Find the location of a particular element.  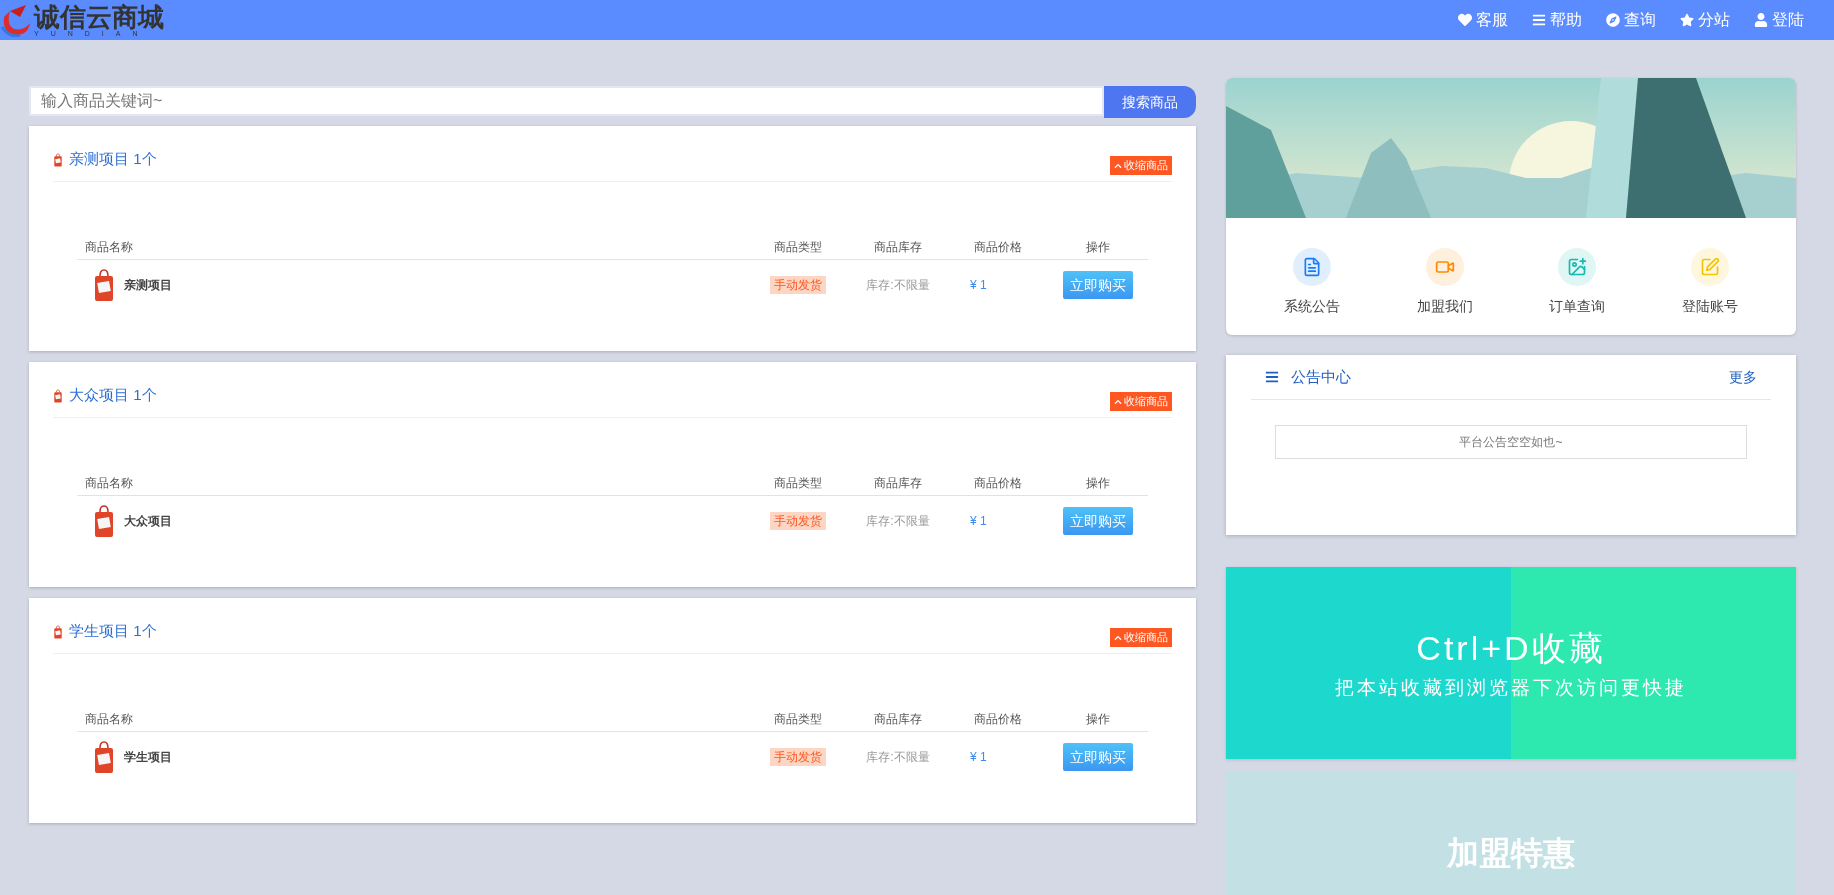

nav-link: 分站 is located at coordinates (1705, 20).